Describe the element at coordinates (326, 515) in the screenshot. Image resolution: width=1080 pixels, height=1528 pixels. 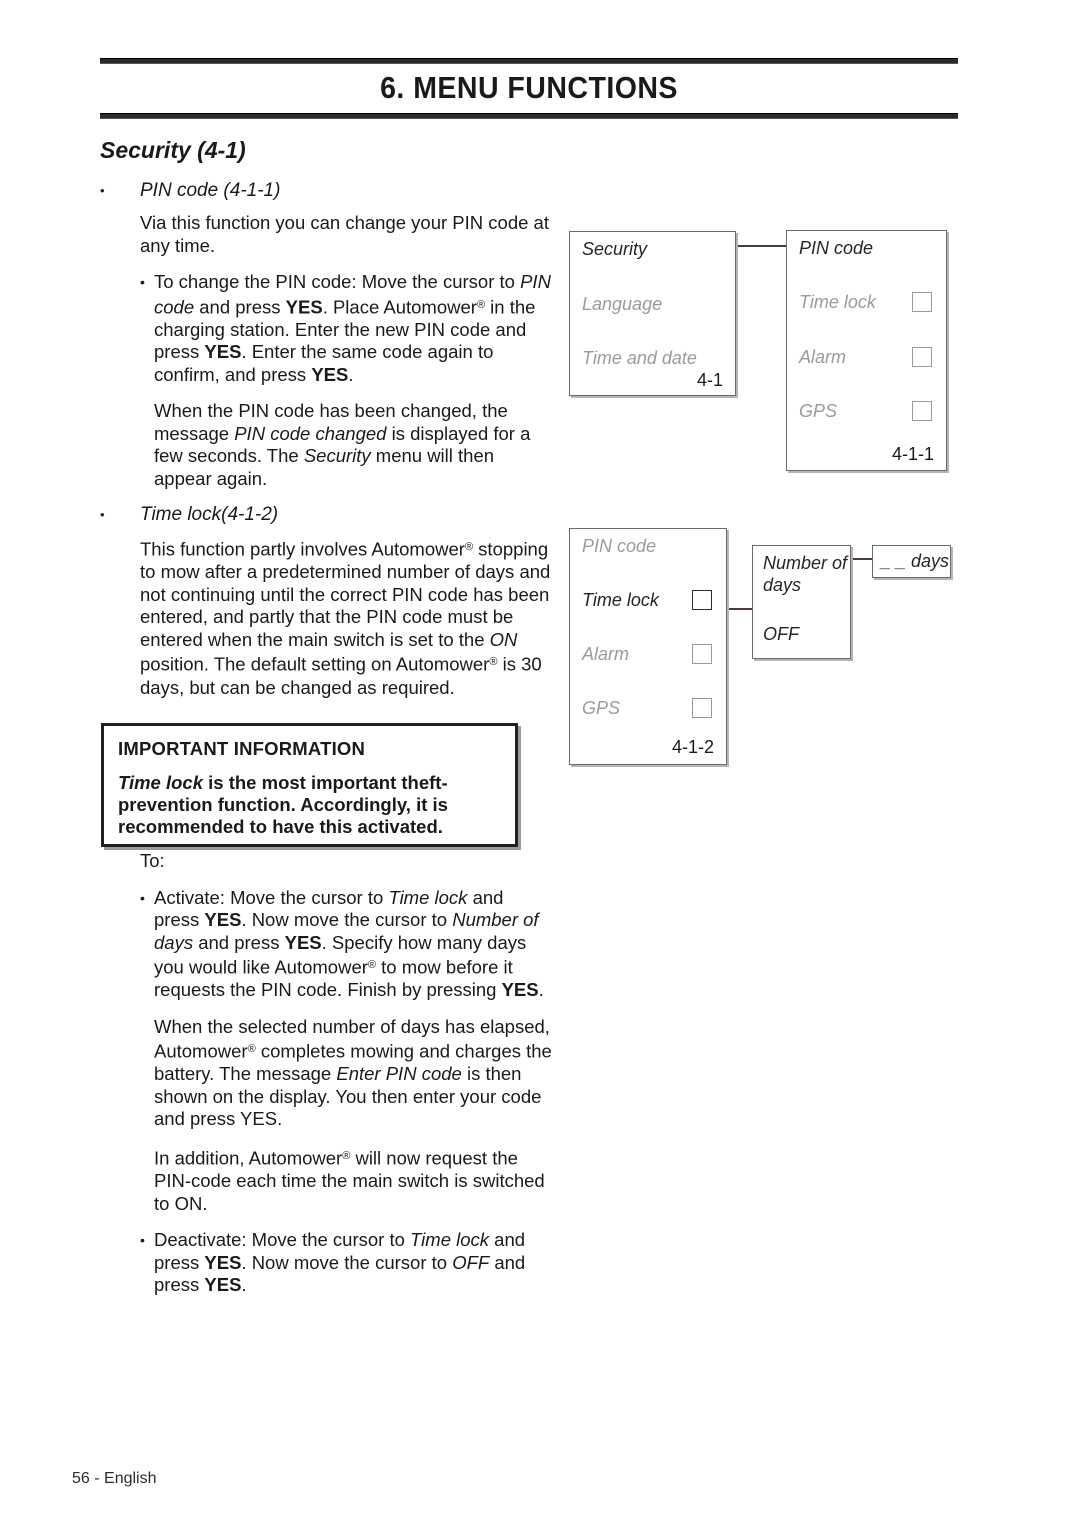
I see `topic-time-lock-heading: • Time lock(4-1-2)` at that location.